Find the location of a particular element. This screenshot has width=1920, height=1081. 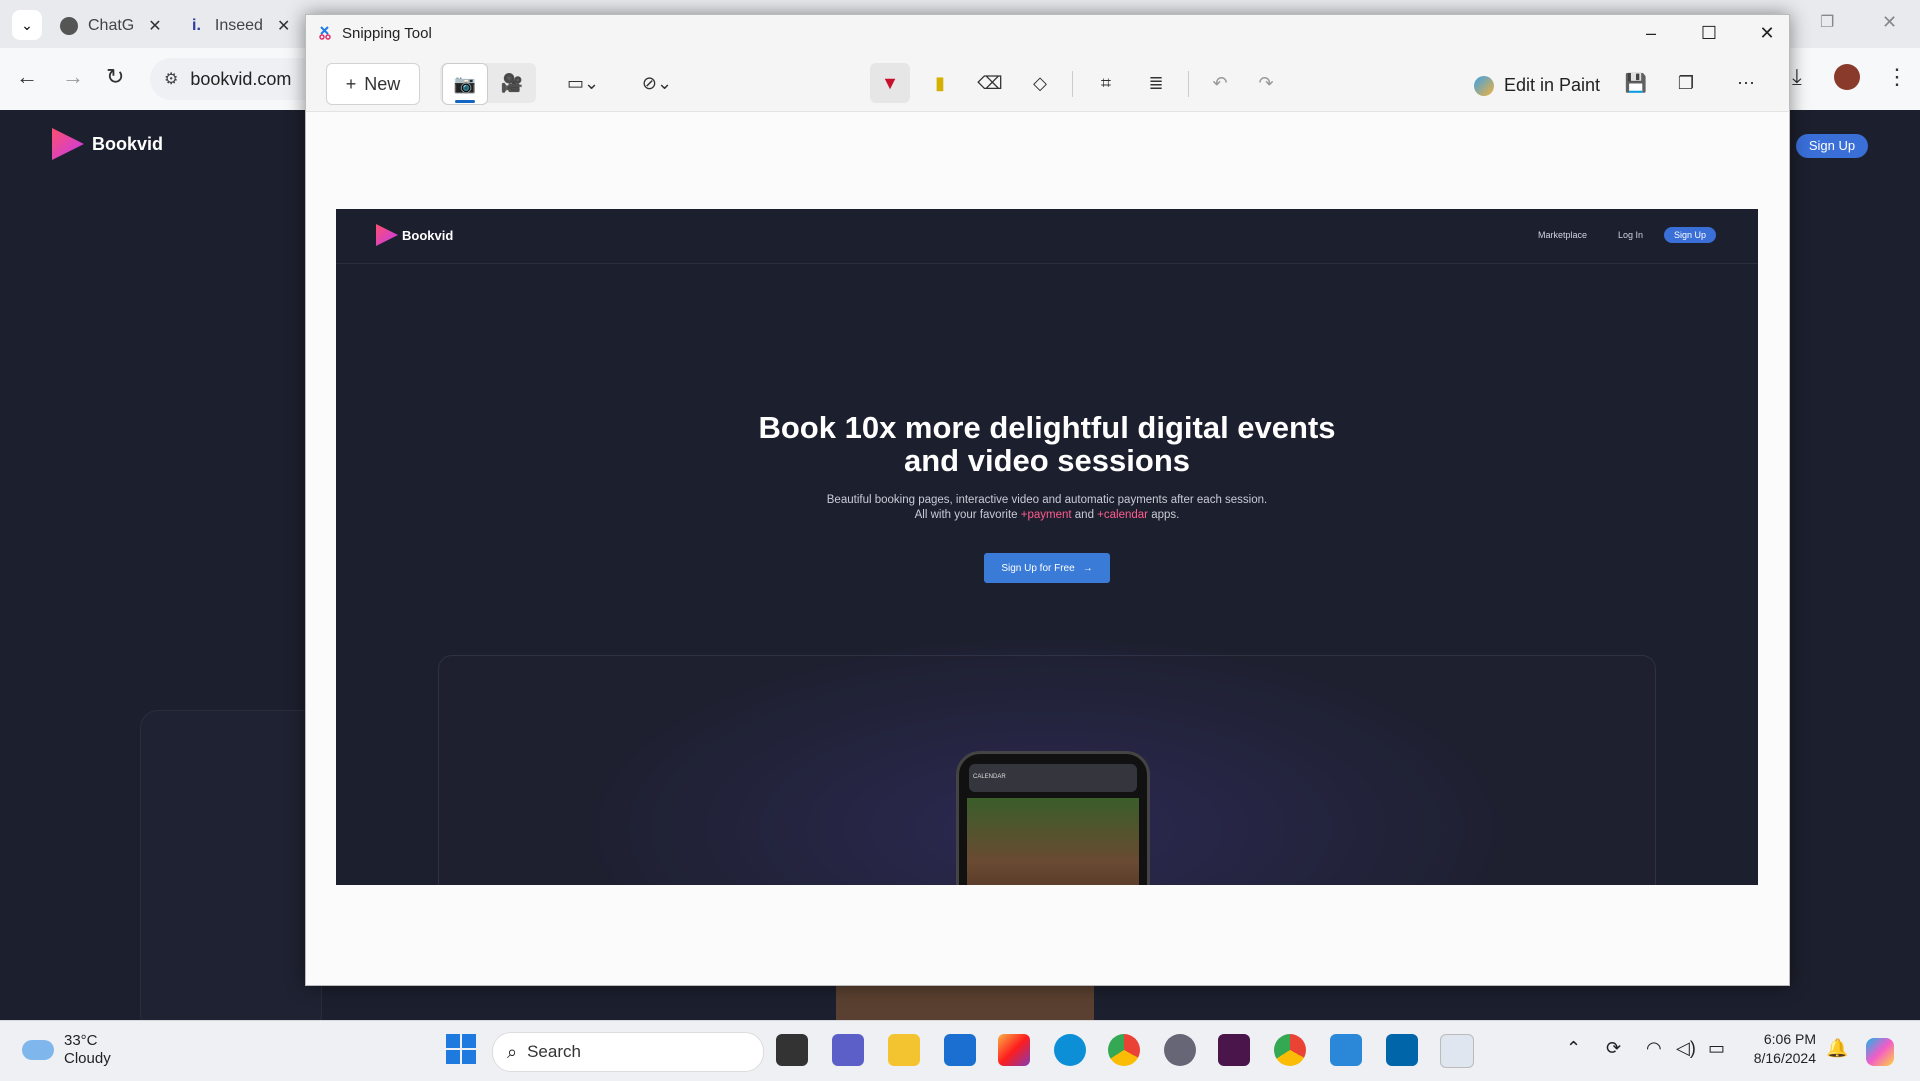

weather-condition: Cloudy is located at coordinates (87, 1058).